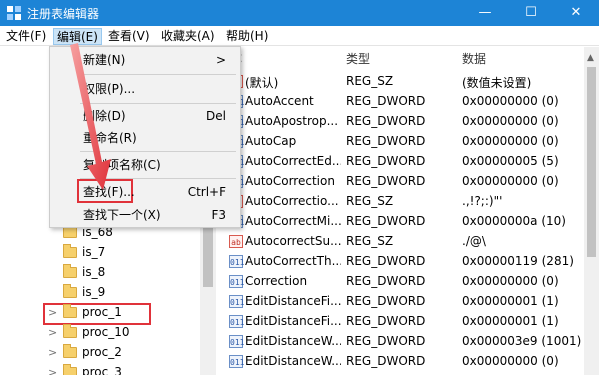 The height and width of the screenshot is (375, 599). I want to click on menu-favorites: 收藏夹(A), so click(188, 36).